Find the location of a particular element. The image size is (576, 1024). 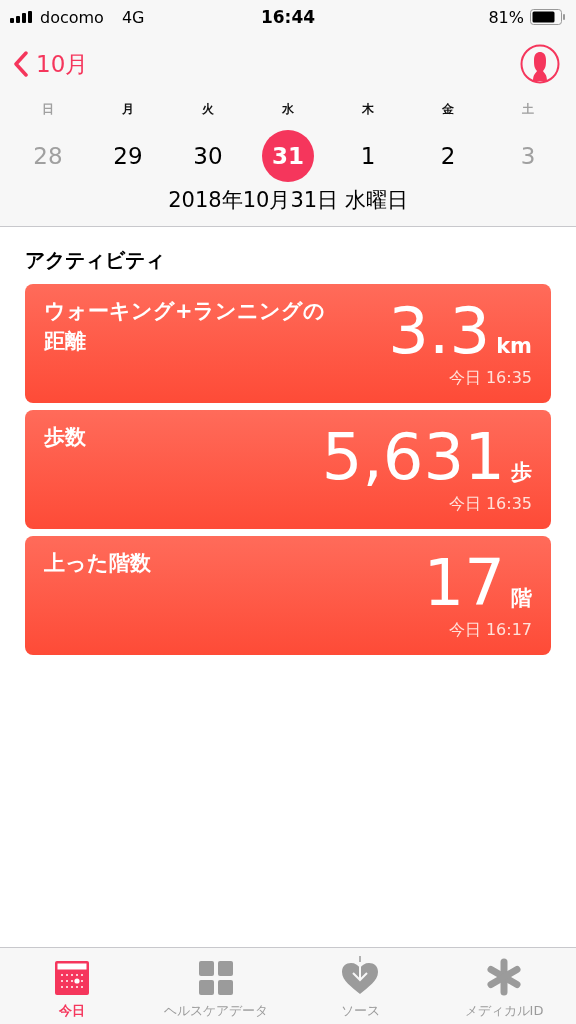

date-button: 31 is located at coordinates (288, 156).